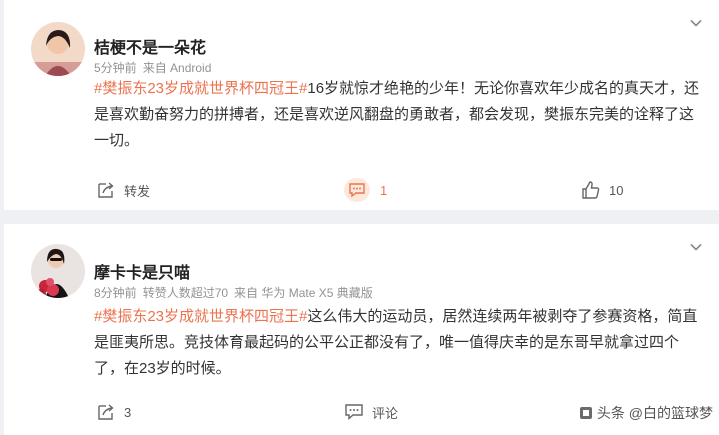  Describe the element at coordinates (602, 190) in the screenshot. I see `like-button: 10` at that location.